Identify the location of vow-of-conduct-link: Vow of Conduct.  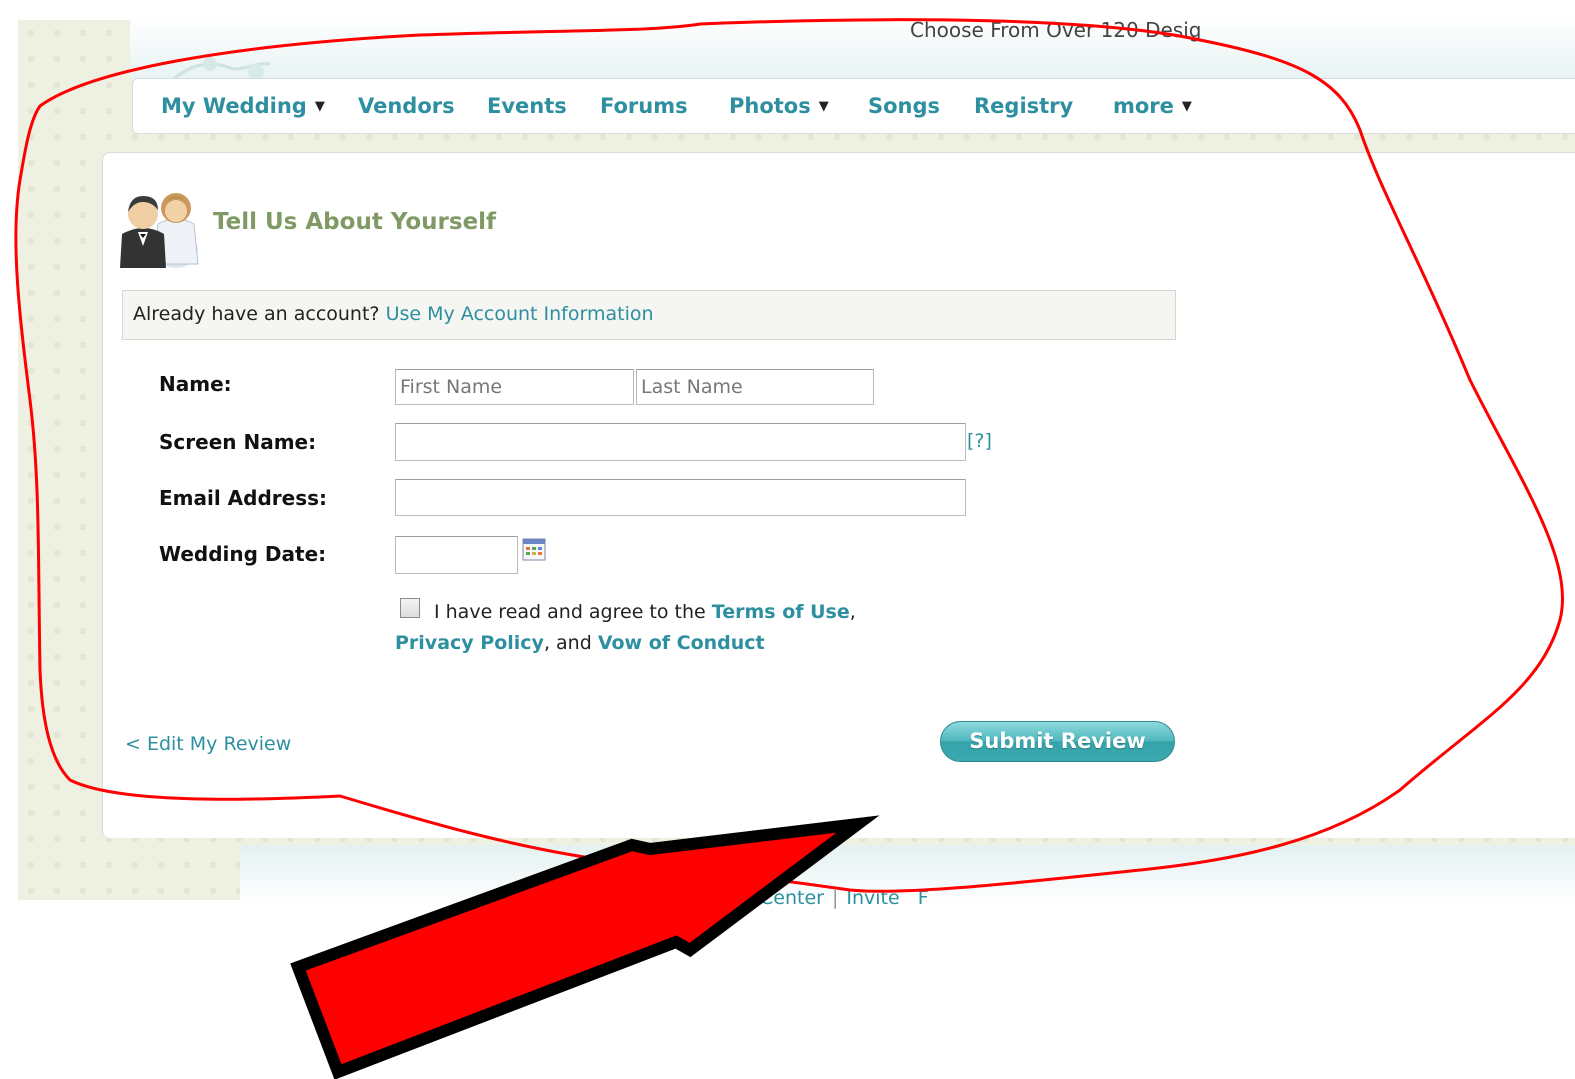
(681, 643).